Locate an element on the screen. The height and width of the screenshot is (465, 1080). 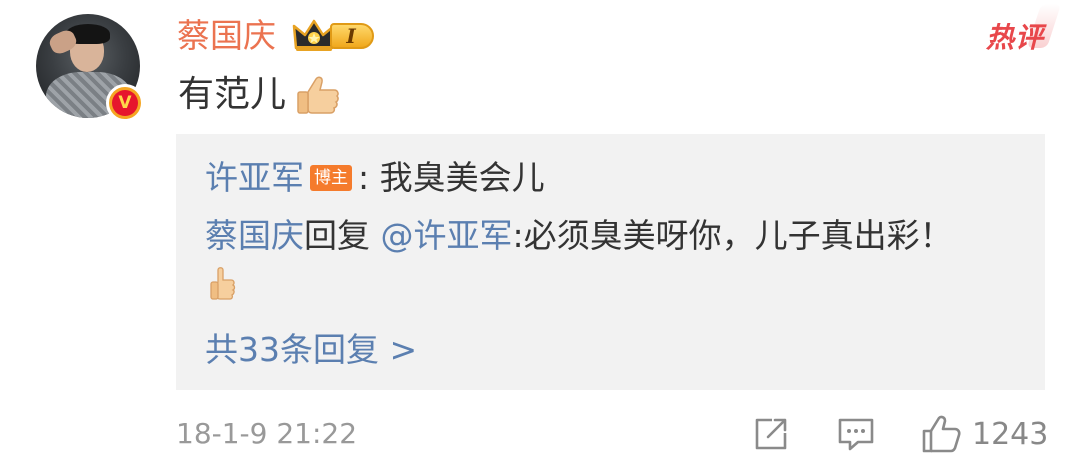
comment-text: 有范儿 is located at coordinates (232, 94).